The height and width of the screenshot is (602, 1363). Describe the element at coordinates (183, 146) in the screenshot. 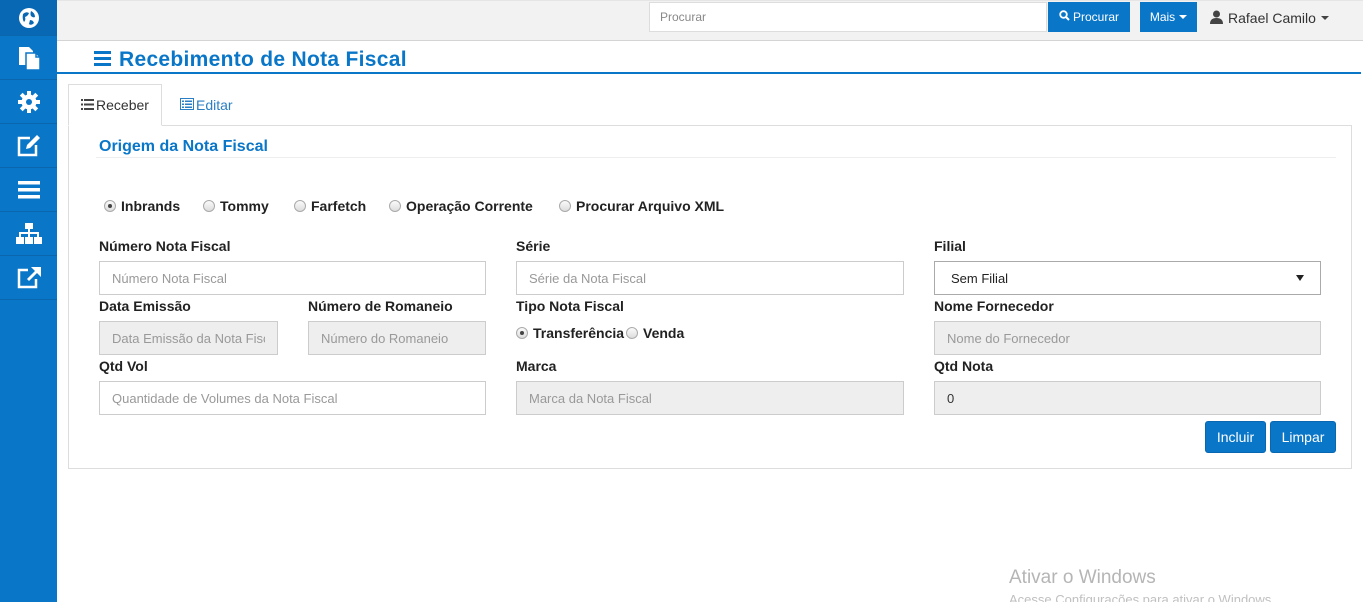

I see `section-title: Origem da Nota Fiscal` at that location.